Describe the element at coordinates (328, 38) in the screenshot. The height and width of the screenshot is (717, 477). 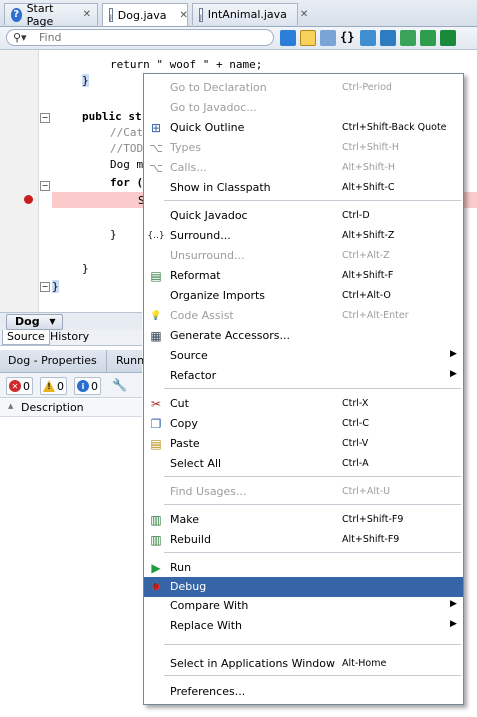
I see `next-bookmark-icon` at that location.